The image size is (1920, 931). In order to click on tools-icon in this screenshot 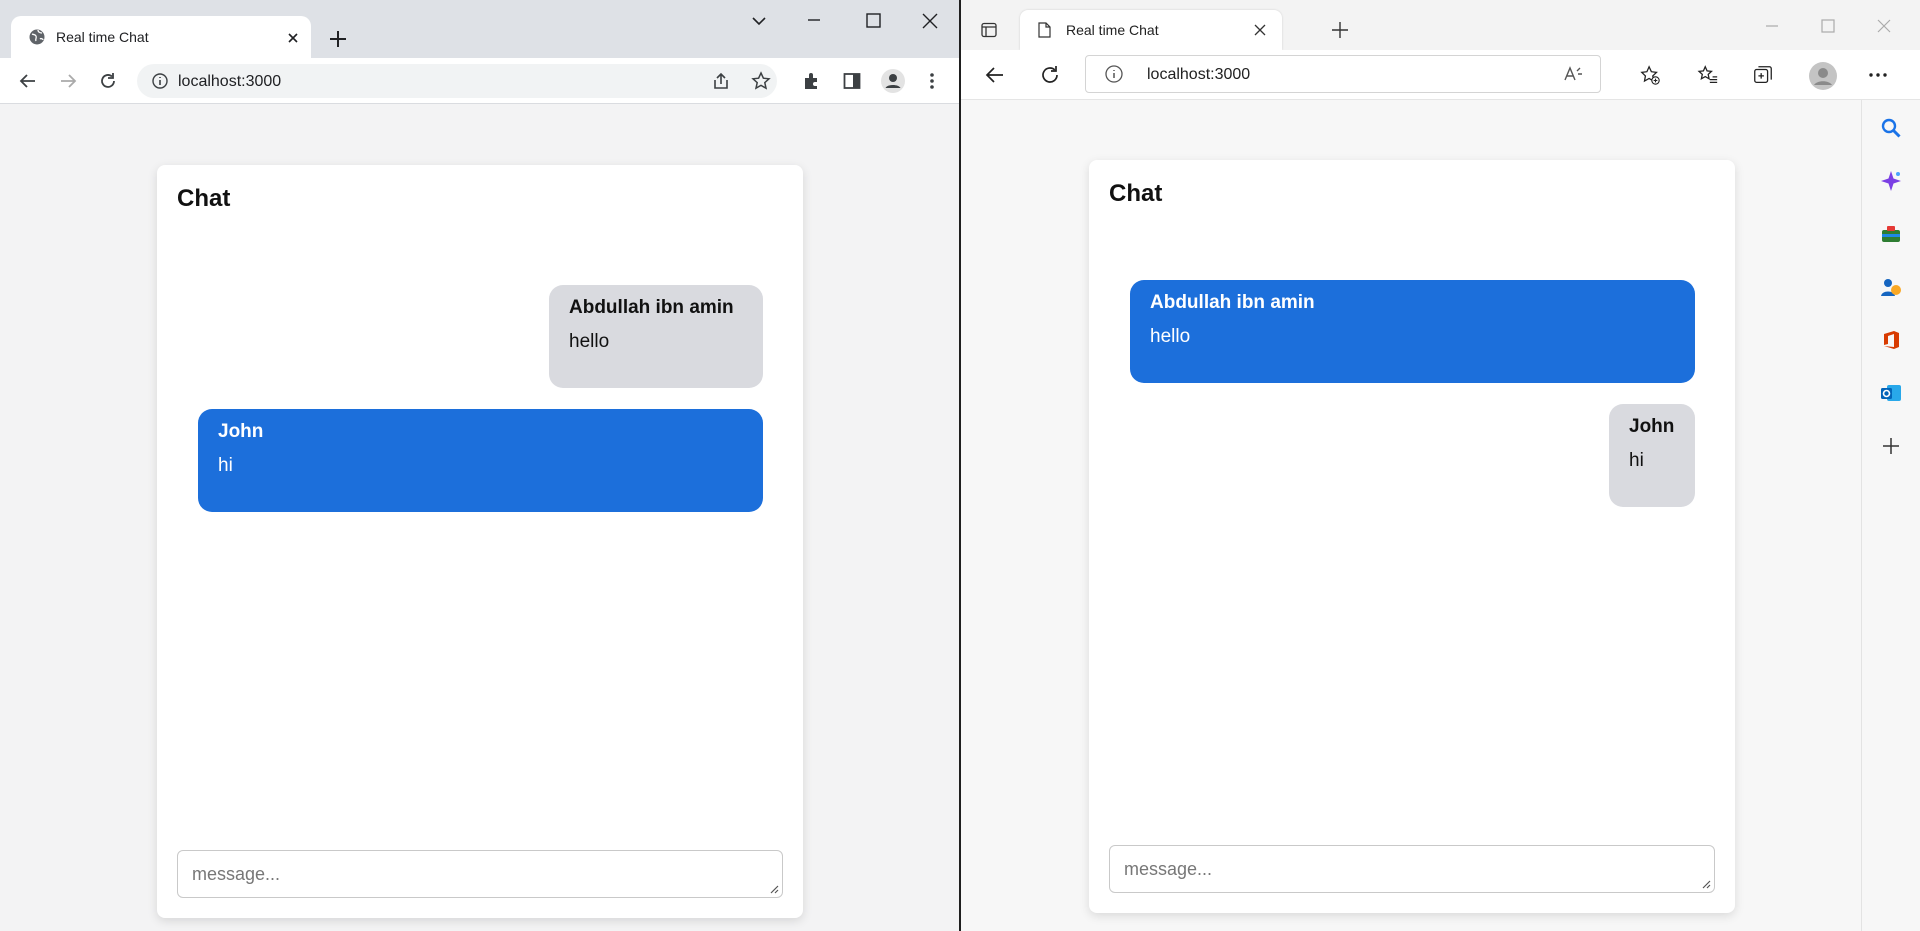, I will do `click(1891, 234)`.